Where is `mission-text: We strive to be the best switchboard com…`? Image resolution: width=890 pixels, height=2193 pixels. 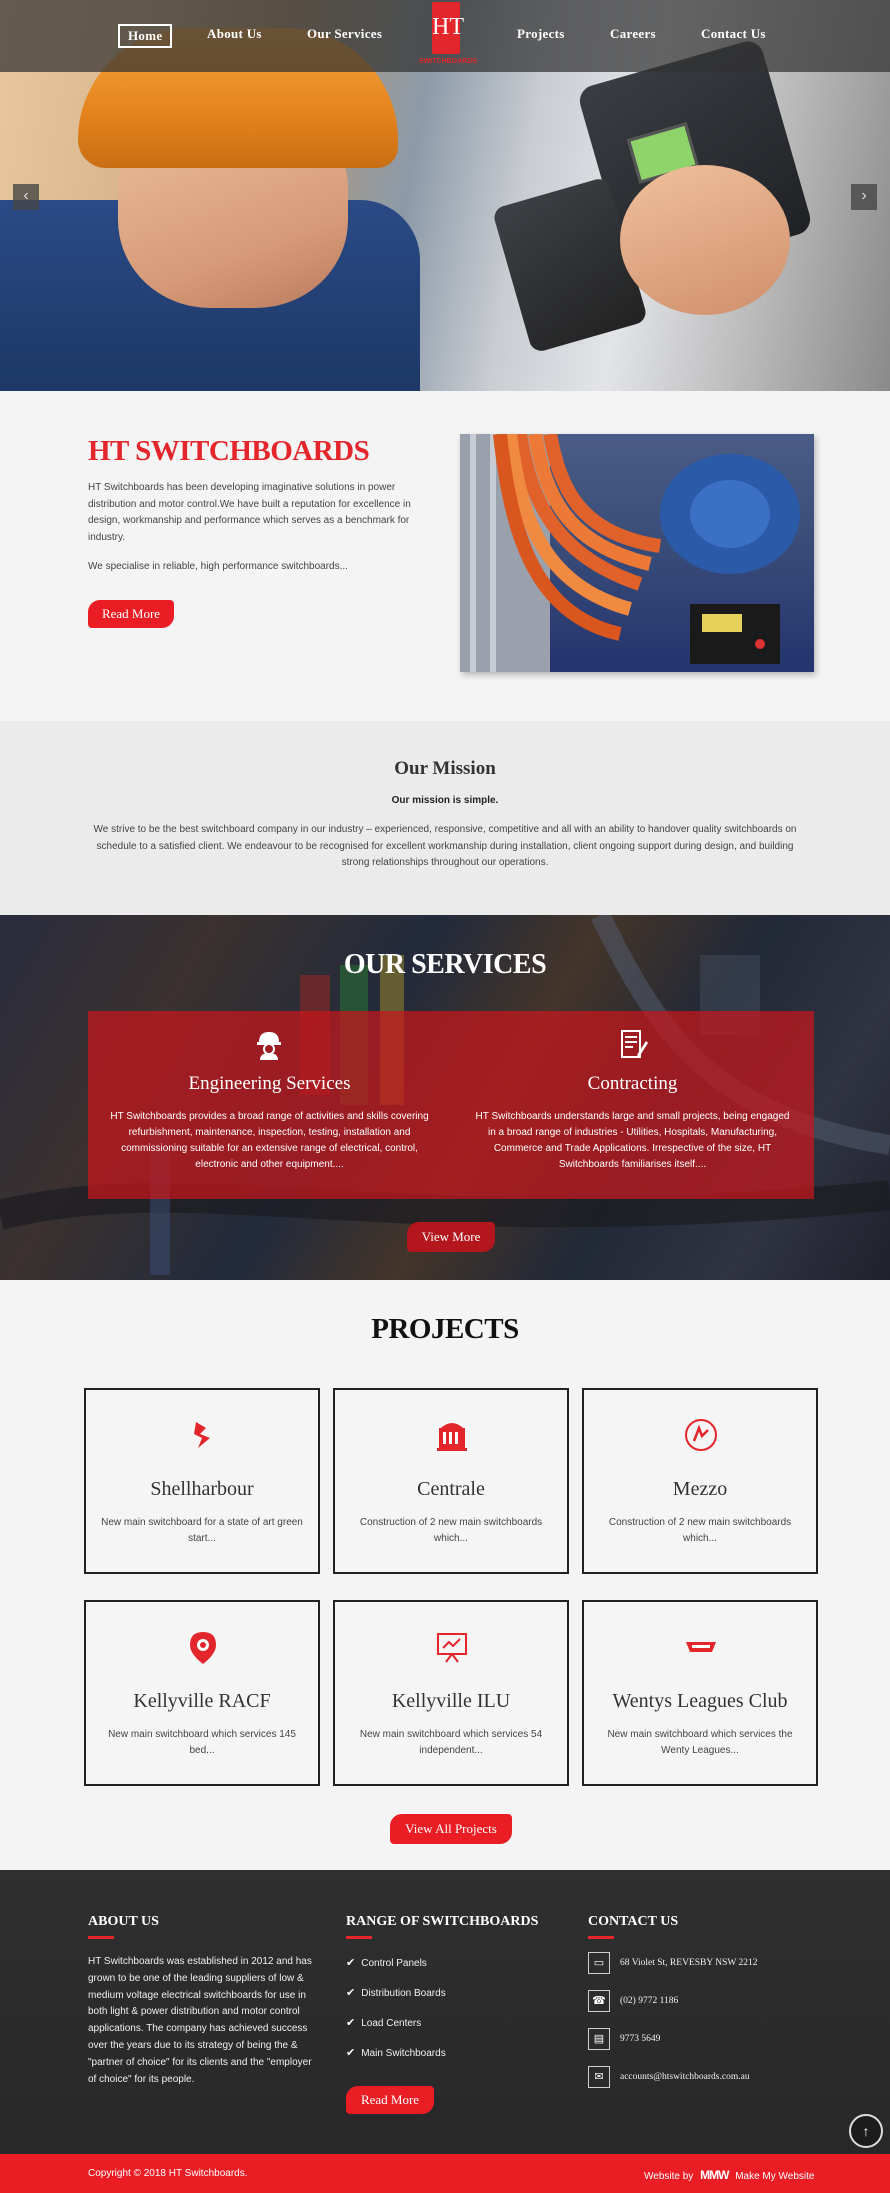
mission-text: We strive to be the best switchboard com… is located at coordinates (445, 846).